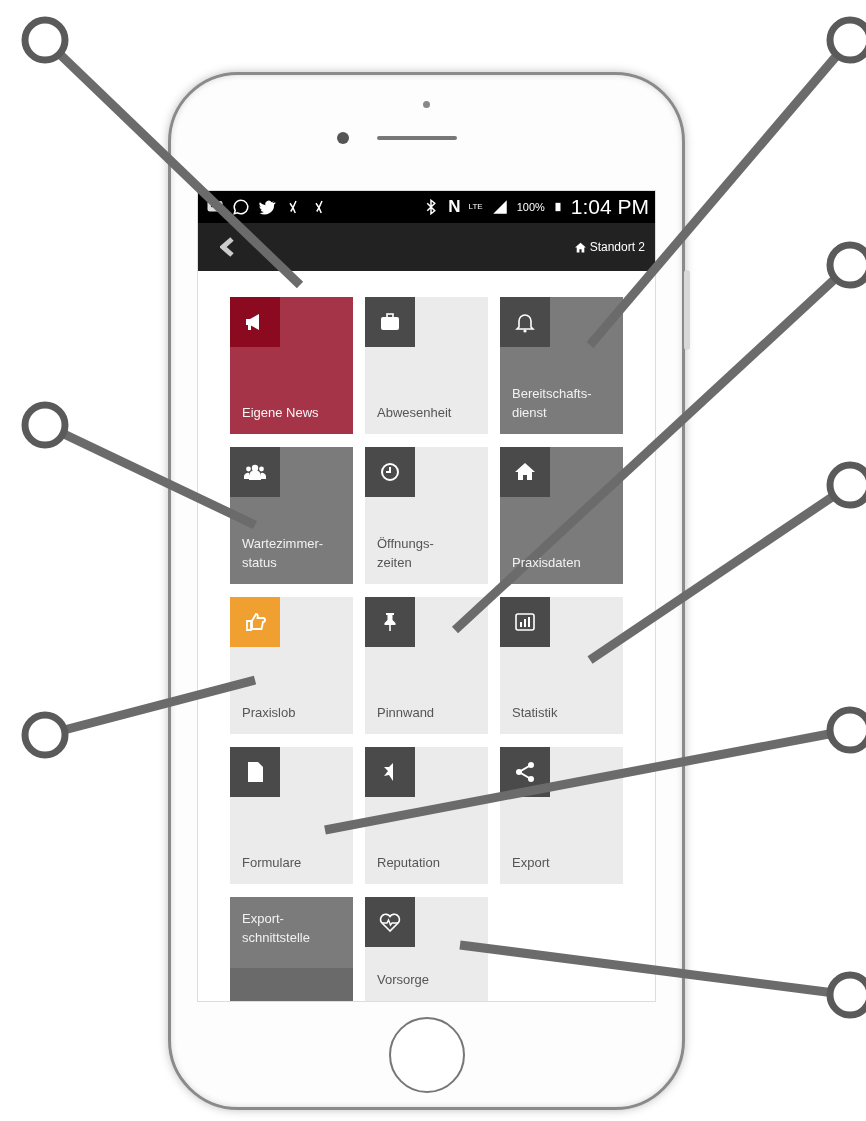 This screenshot has height=1121, width=866. I want to click on bell-icon, so click(525, 322).